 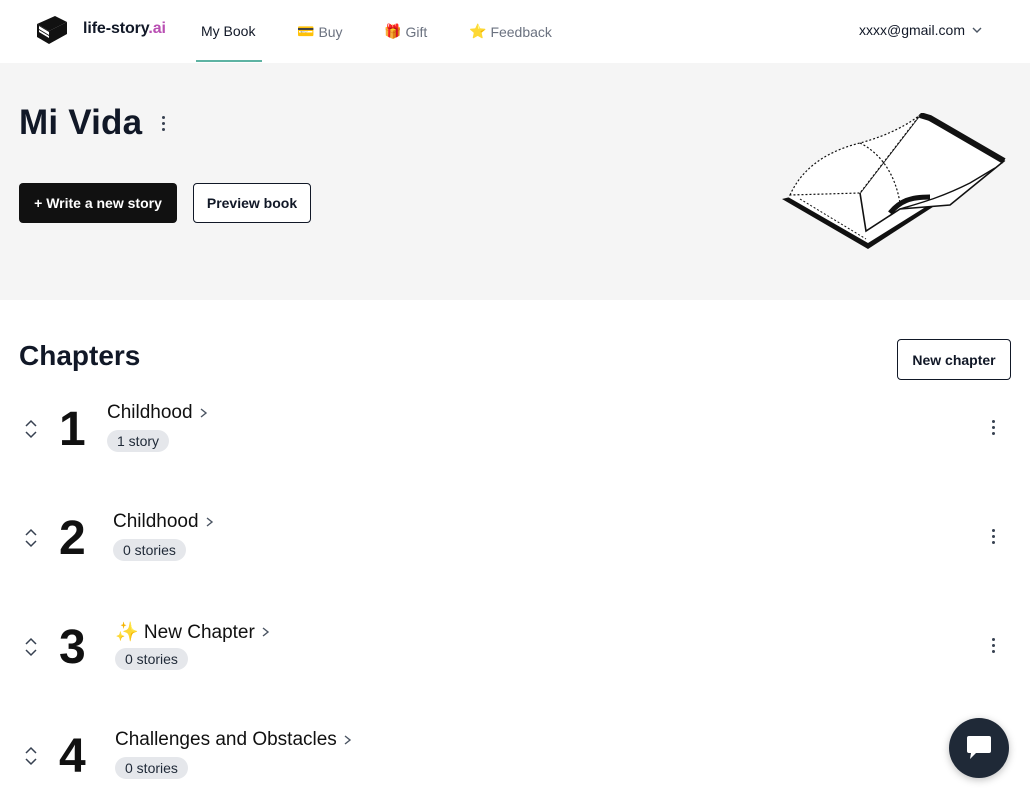 What do you see at coordinates (393, 31) in the screenshot?
I see `gift-icon: 🎁` at bounding box center [393, 31].